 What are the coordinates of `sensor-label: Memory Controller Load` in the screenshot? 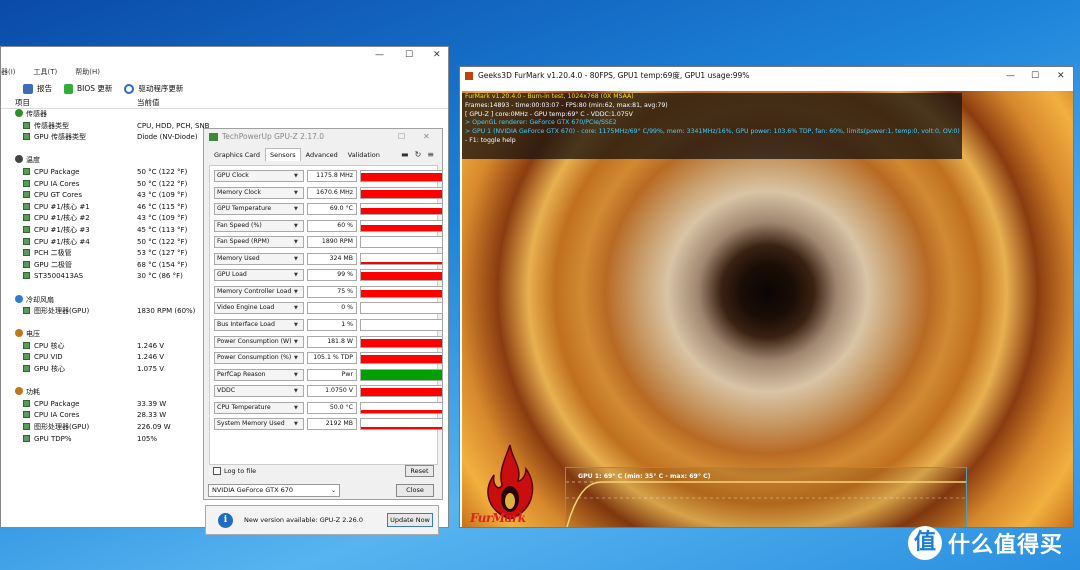 It's located at (259, 291).